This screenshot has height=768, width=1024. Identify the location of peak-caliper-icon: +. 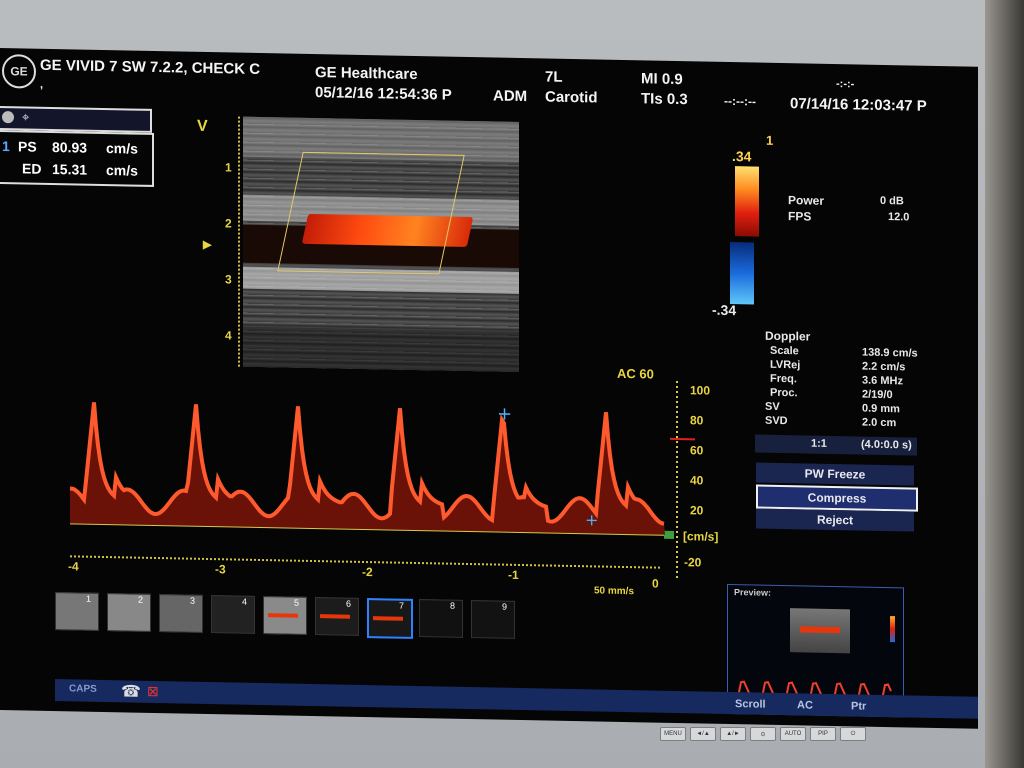
(504, 414).